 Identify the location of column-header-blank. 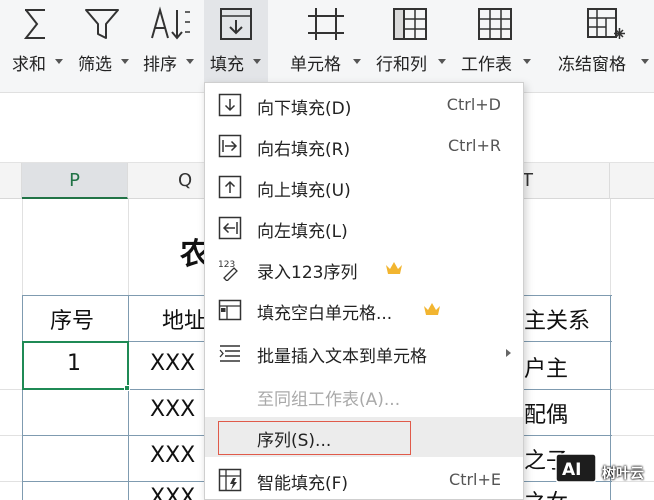
(11, 181).